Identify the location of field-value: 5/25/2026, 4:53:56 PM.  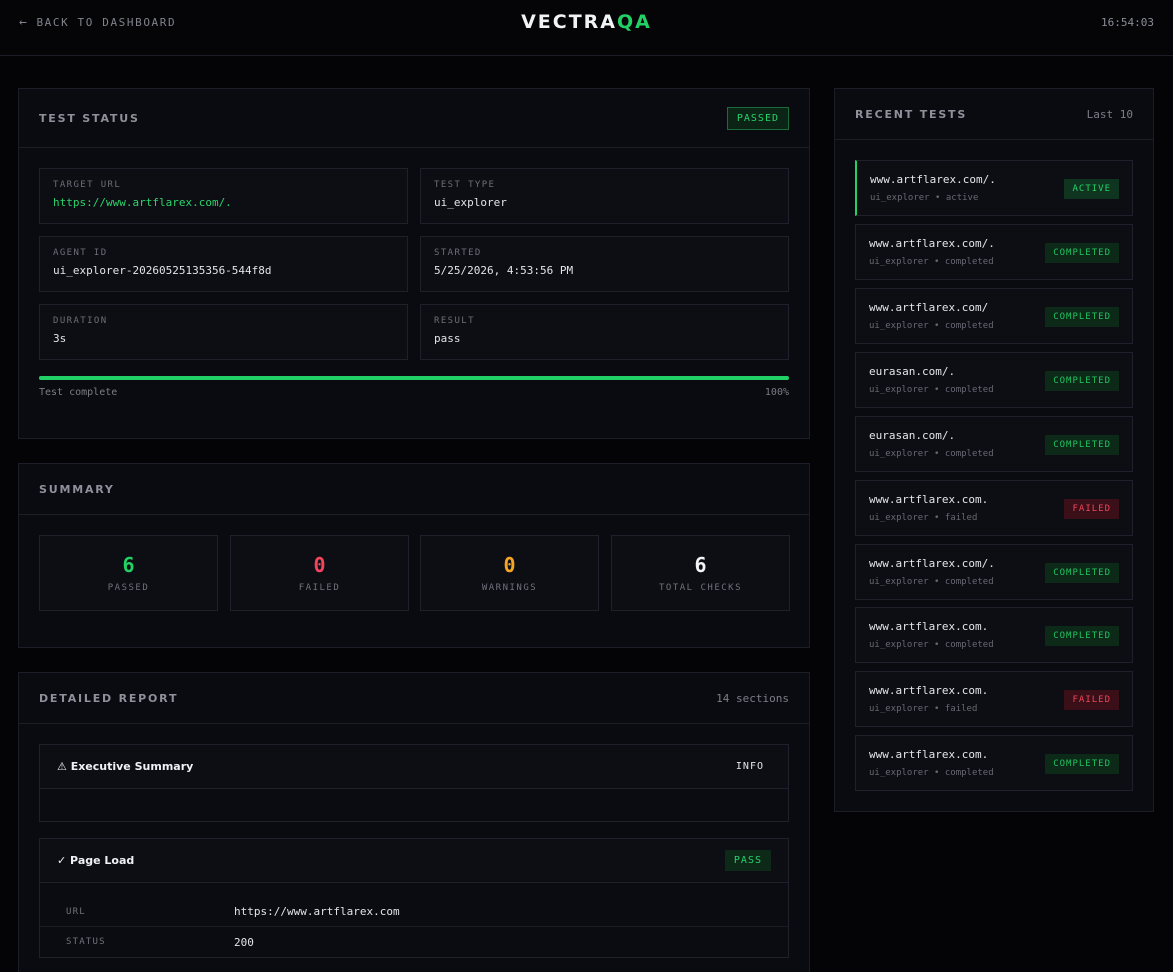
(504, 270).